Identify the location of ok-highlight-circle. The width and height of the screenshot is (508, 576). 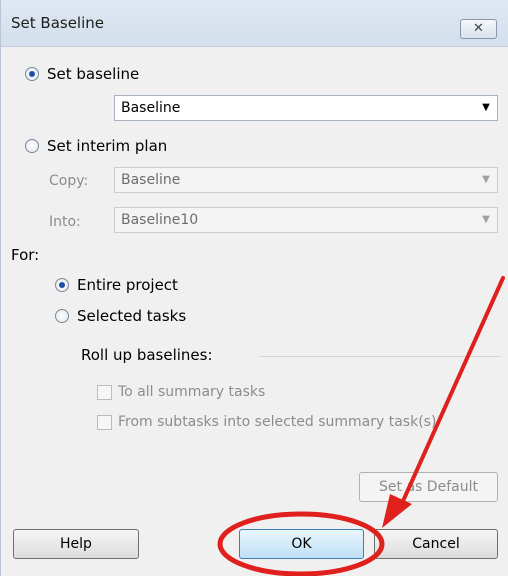
(301, 543).